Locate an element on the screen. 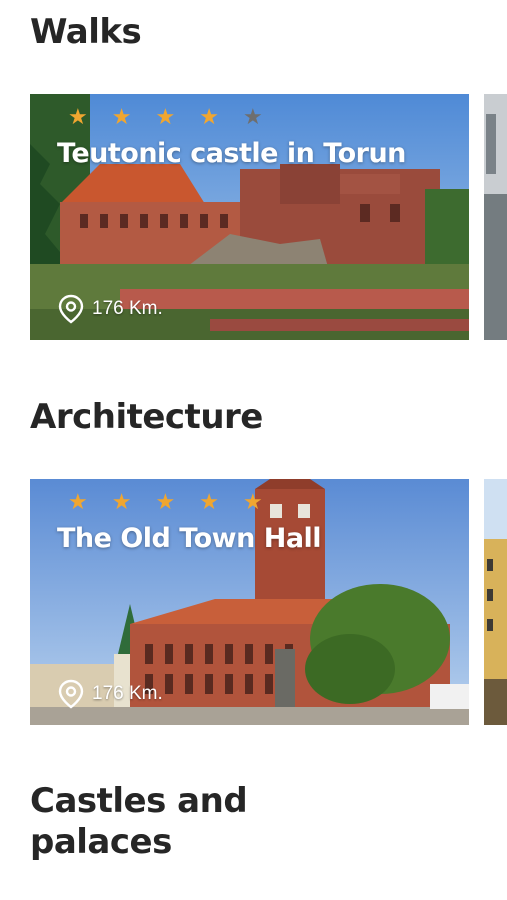 The height and width of the screenshot is (900, 507). section-title-castles-and-palaces: Castles and palaces is located at coordinates (139, 821).